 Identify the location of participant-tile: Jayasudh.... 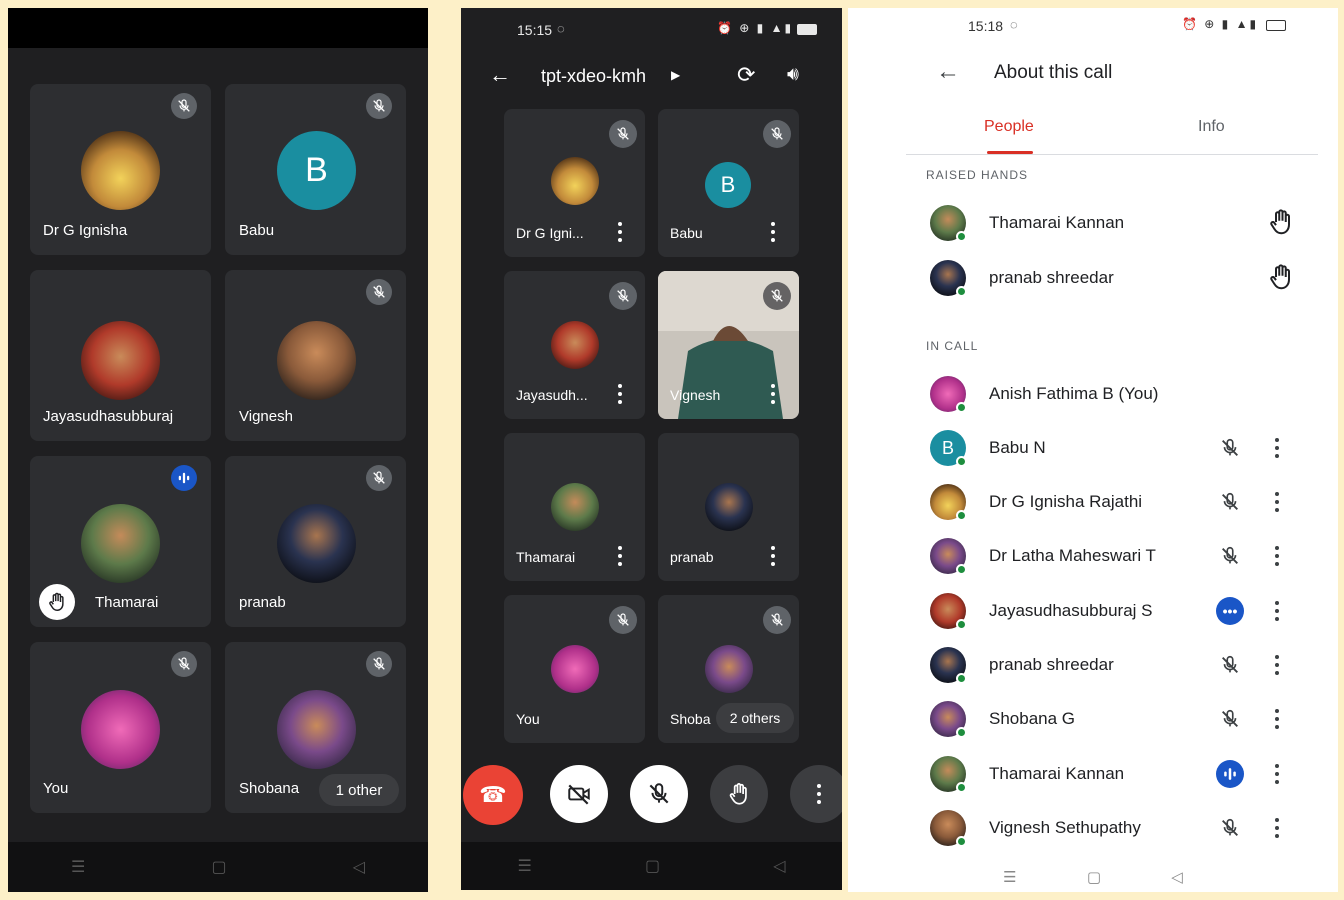
(574, 345).